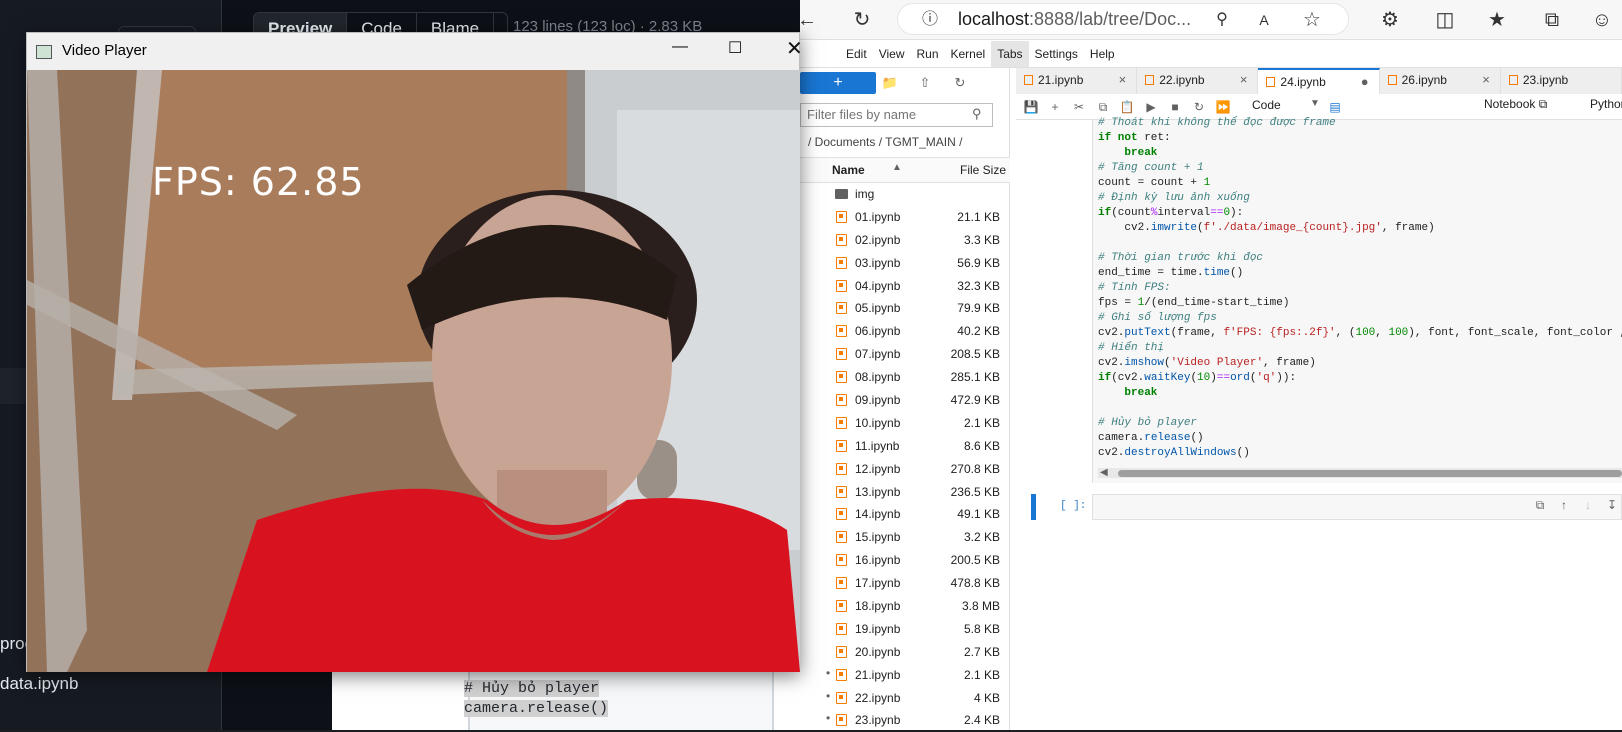  What do you see at coordinates (1199, 107) in the screenshot?
I see `restart-icon: ↻` at bounding box center [1199, 107].